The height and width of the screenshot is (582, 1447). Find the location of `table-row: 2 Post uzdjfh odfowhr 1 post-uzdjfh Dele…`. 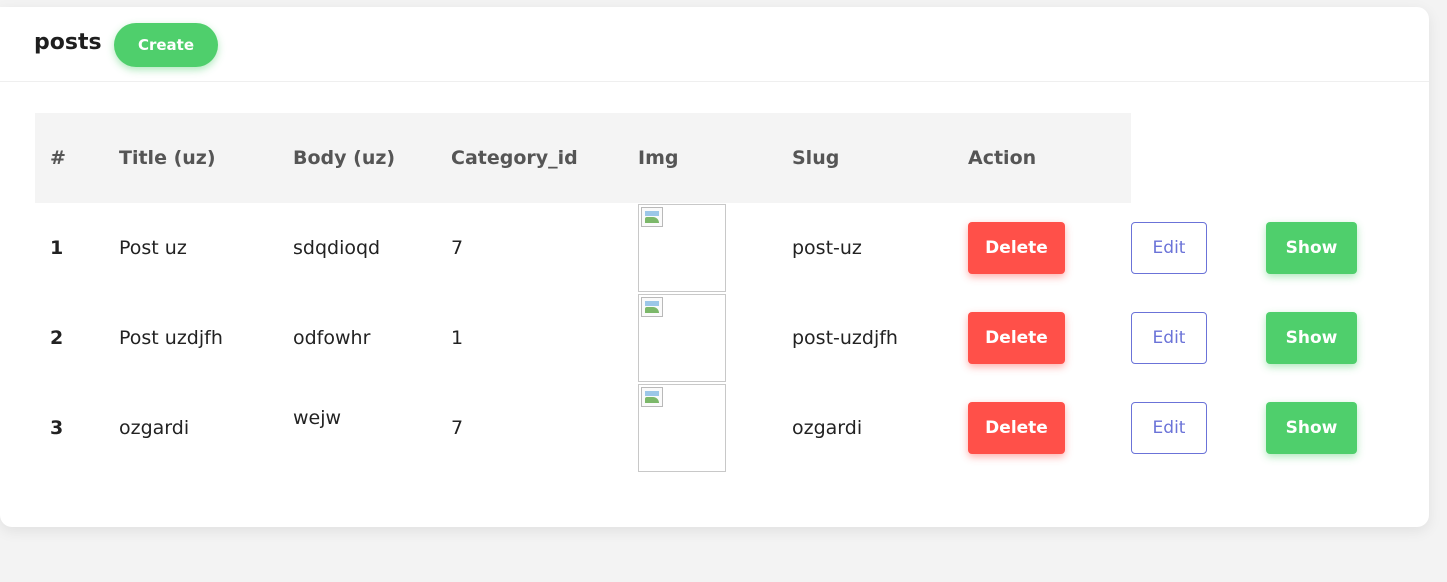

table-row: 2 Post uzdjfh odfowhr 1 post-uzdjfh Dele… is located at coordinates (710, 338).